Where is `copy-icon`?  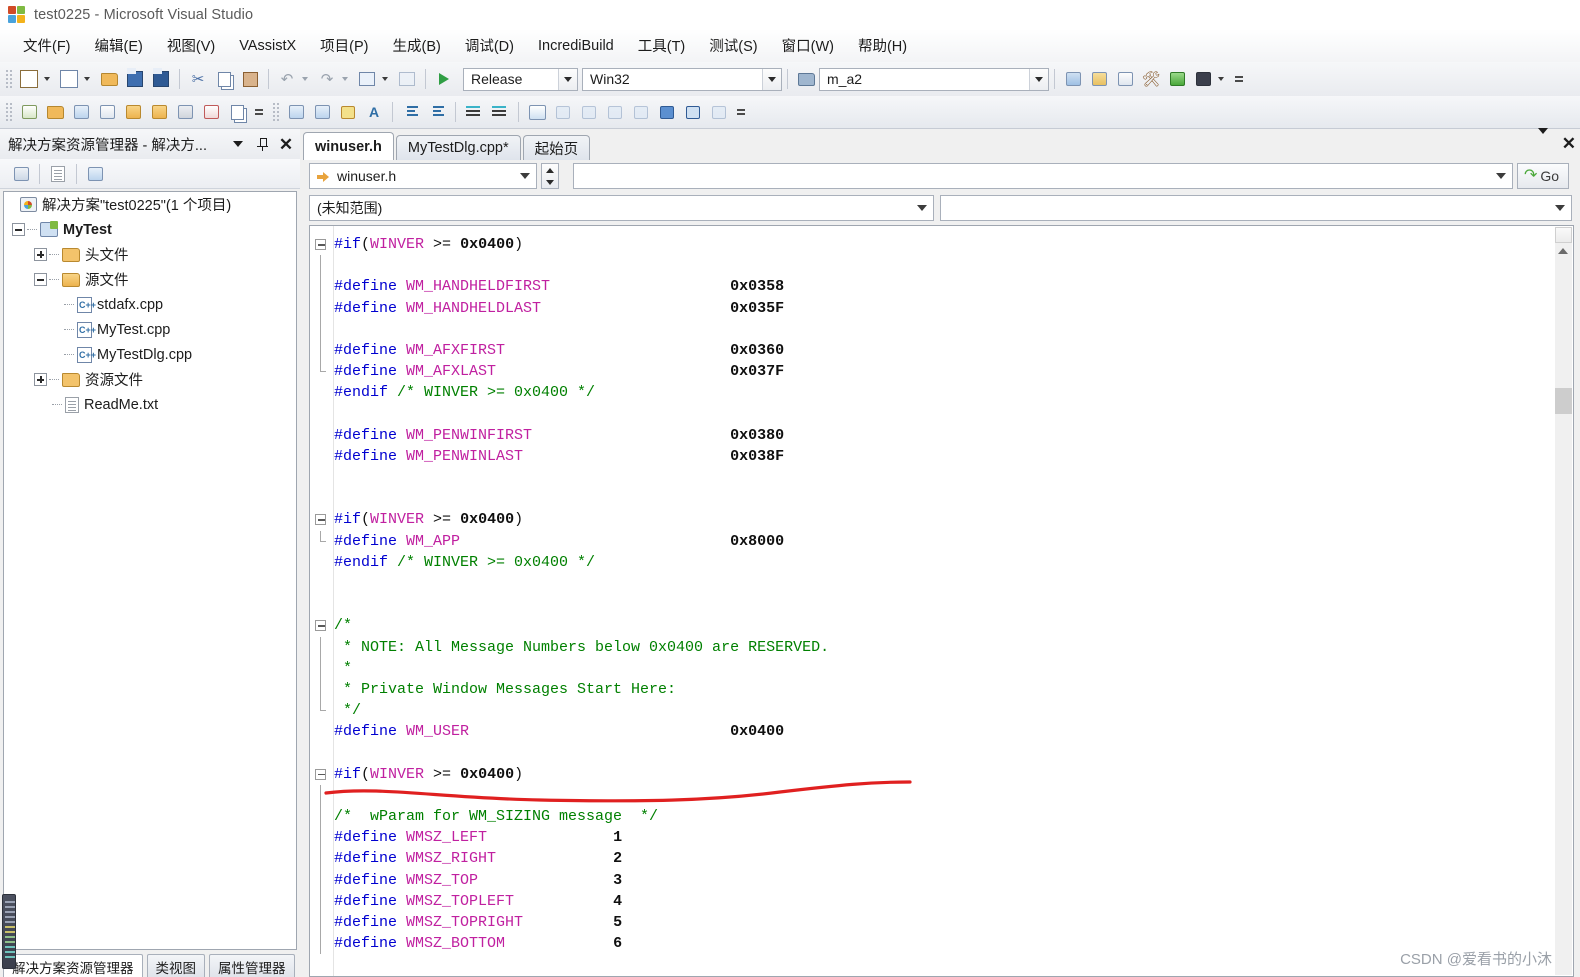
copy-icon is located at coordinates (224, 79).